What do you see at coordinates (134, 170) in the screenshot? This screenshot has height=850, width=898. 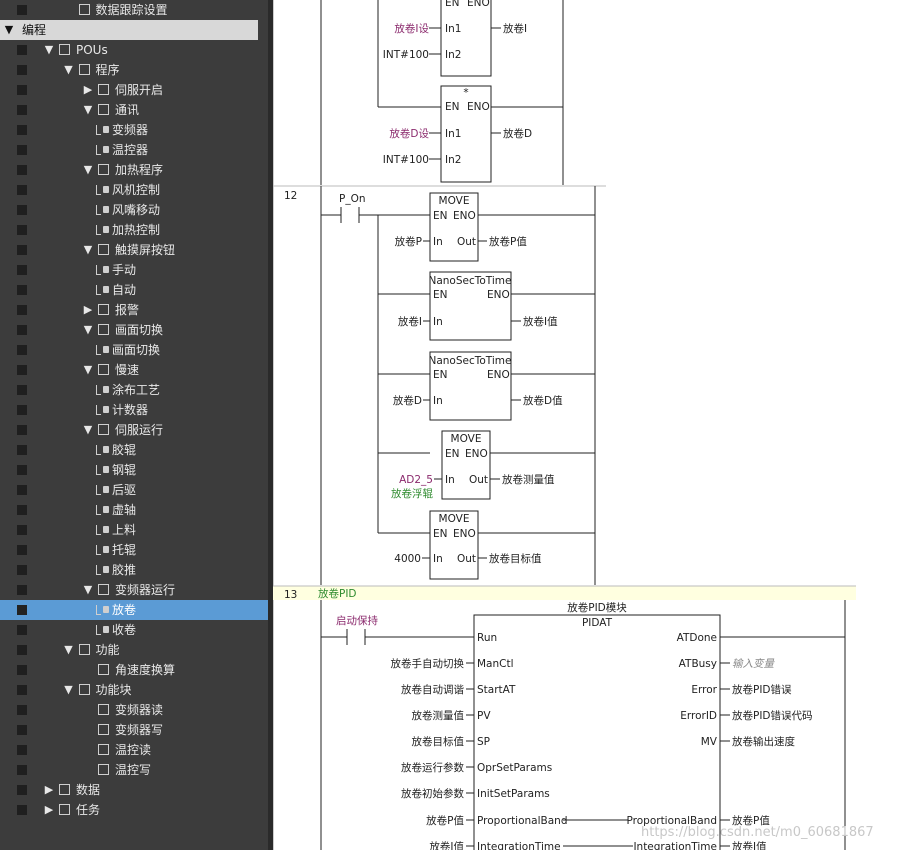 I see `tree-item: ▼ 加热程序` at bounding box center [134, 170].